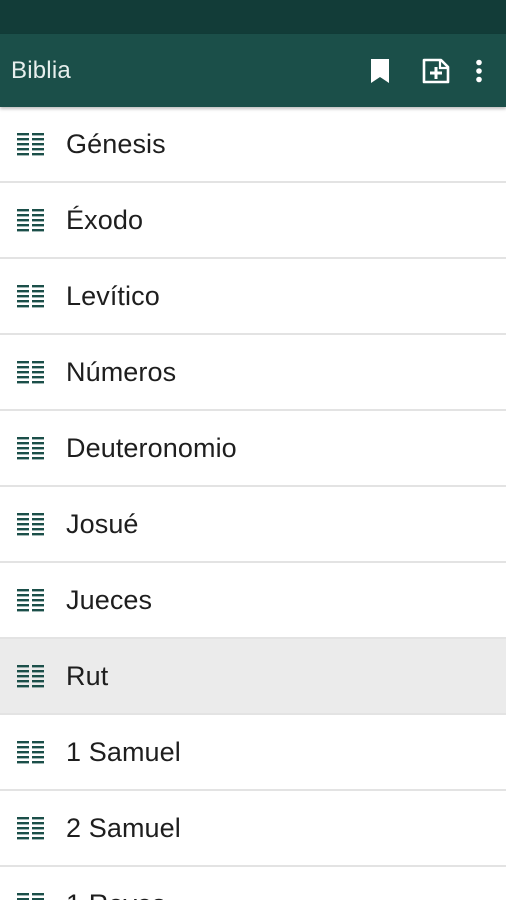  I want to click on app-bar-actions, so click(436, 70).